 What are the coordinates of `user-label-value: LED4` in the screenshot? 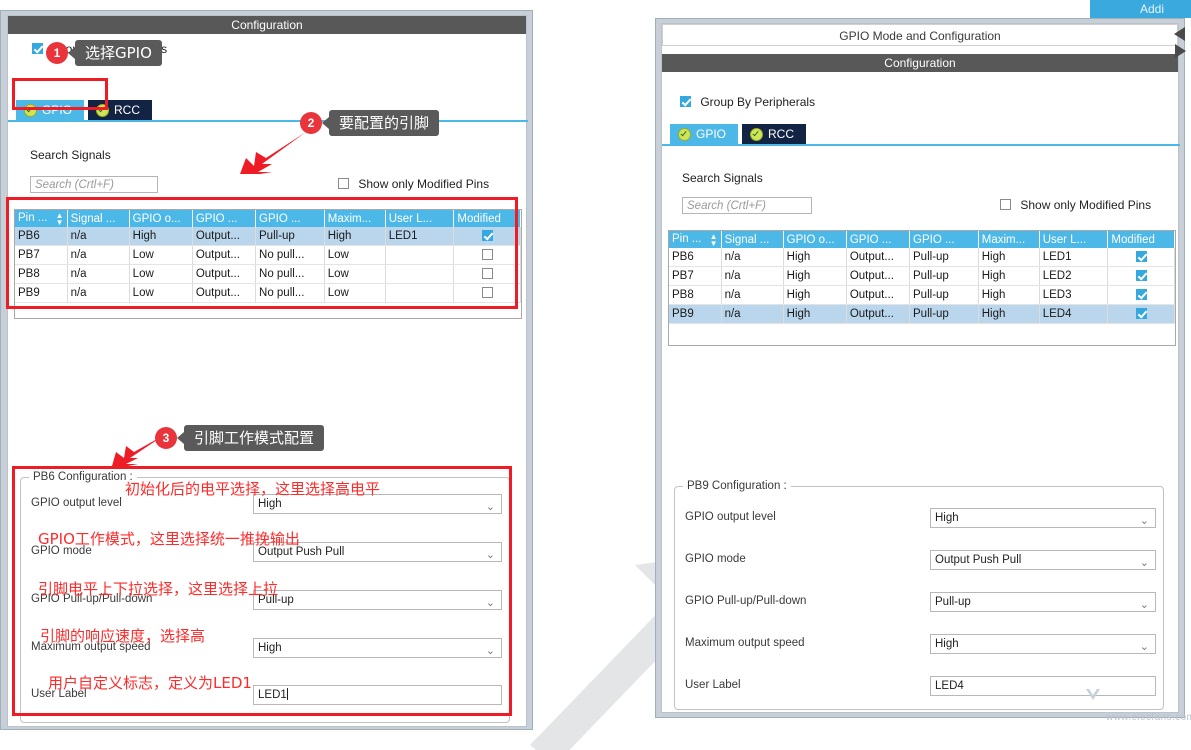 It's located at (949, 686).